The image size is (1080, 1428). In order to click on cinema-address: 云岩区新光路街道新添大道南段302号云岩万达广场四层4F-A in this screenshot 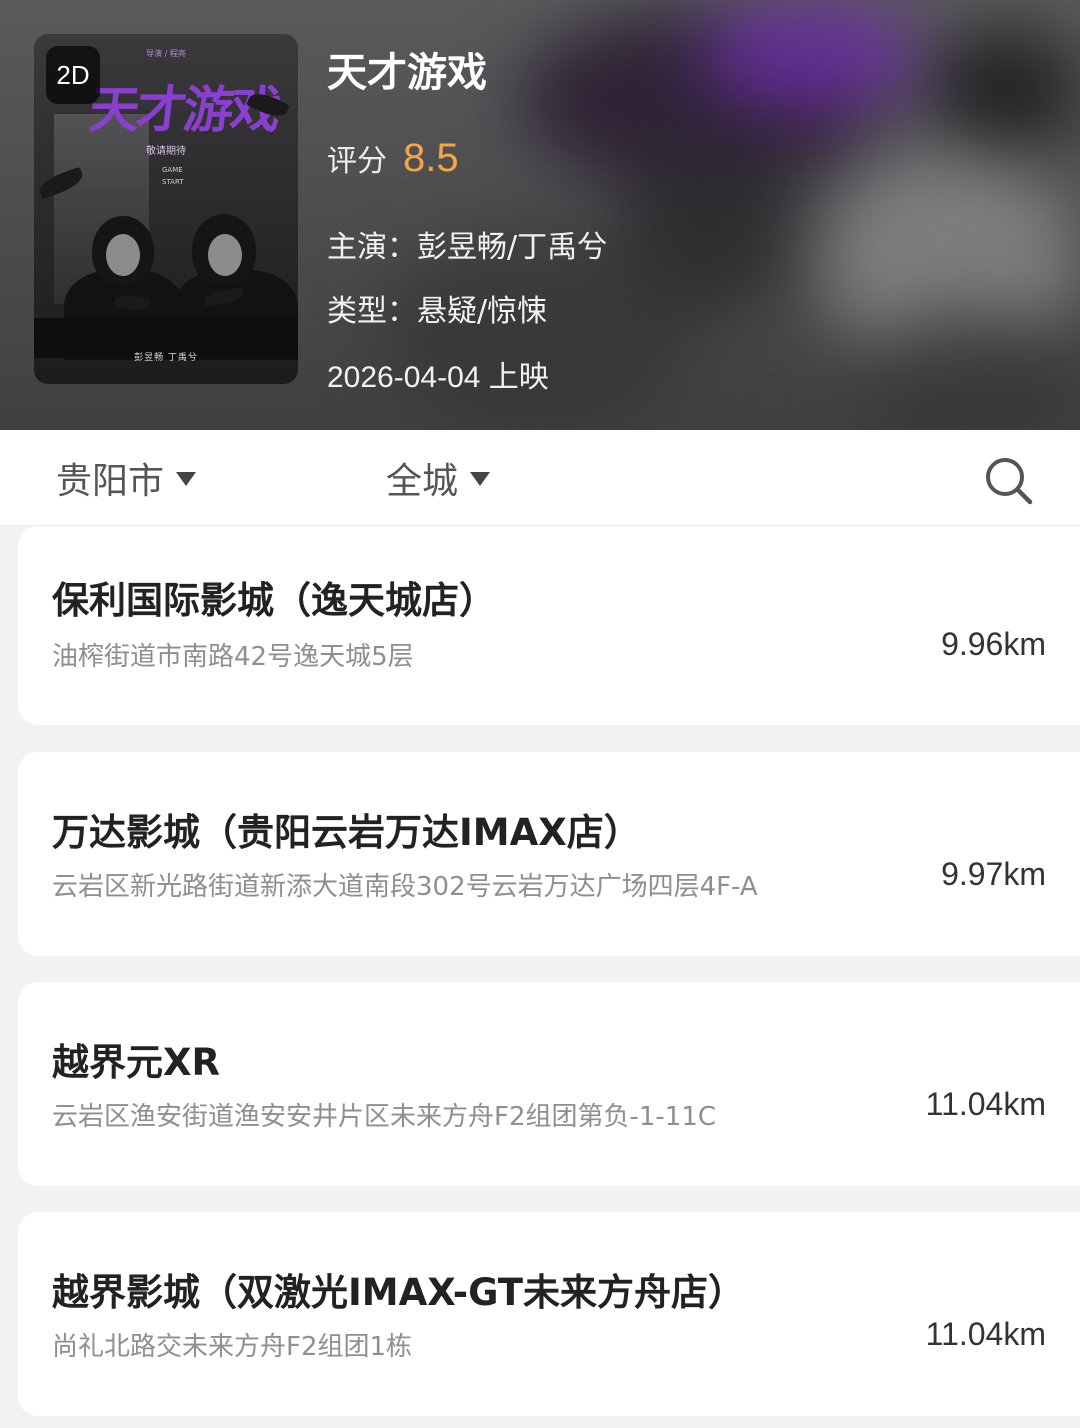, I will do `click(405, 887)`.